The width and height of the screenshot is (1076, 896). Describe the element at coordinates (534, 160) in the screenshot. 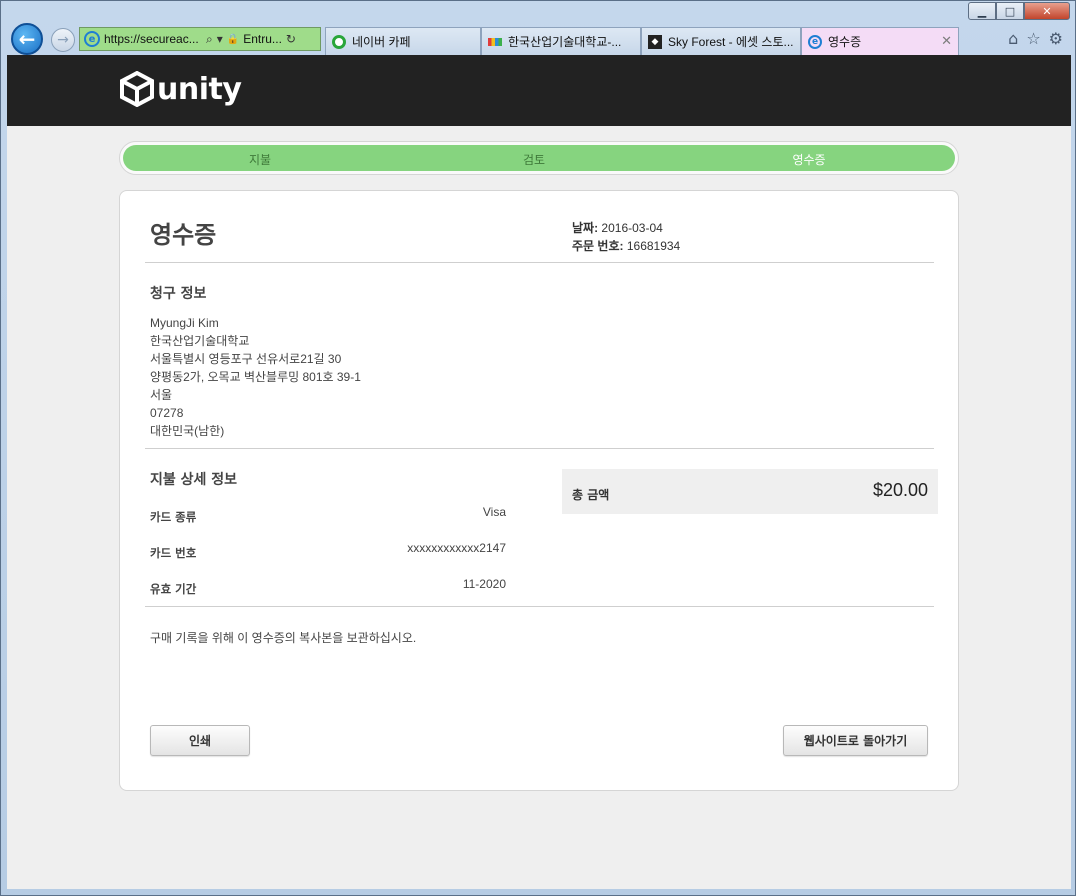

I see `step-review: 검토` at that location.